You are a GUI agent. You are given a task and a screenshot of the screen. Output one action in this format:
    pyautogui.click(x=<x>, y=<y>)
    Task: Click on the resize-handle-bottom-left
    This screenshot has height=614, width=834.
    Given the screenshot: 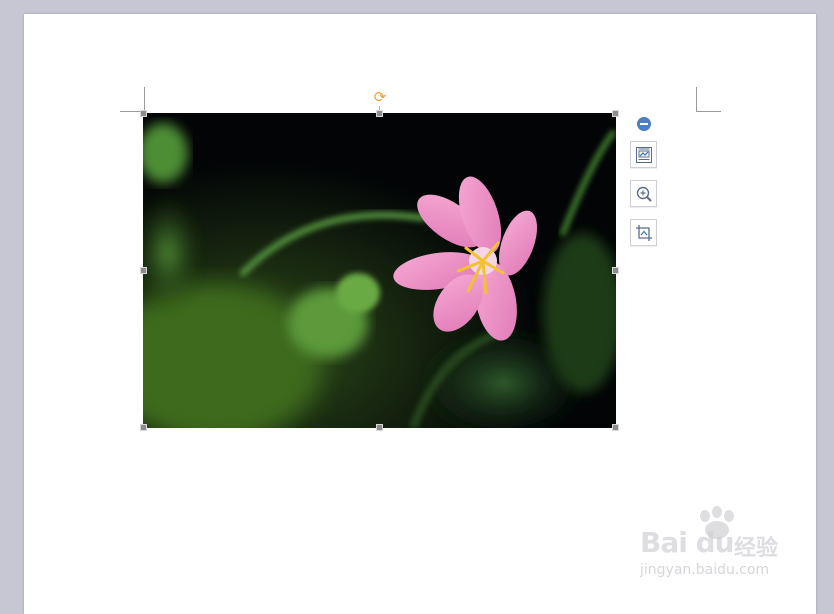 What is the action you would take?
    pyautogui.click(x=143, y=427)
    